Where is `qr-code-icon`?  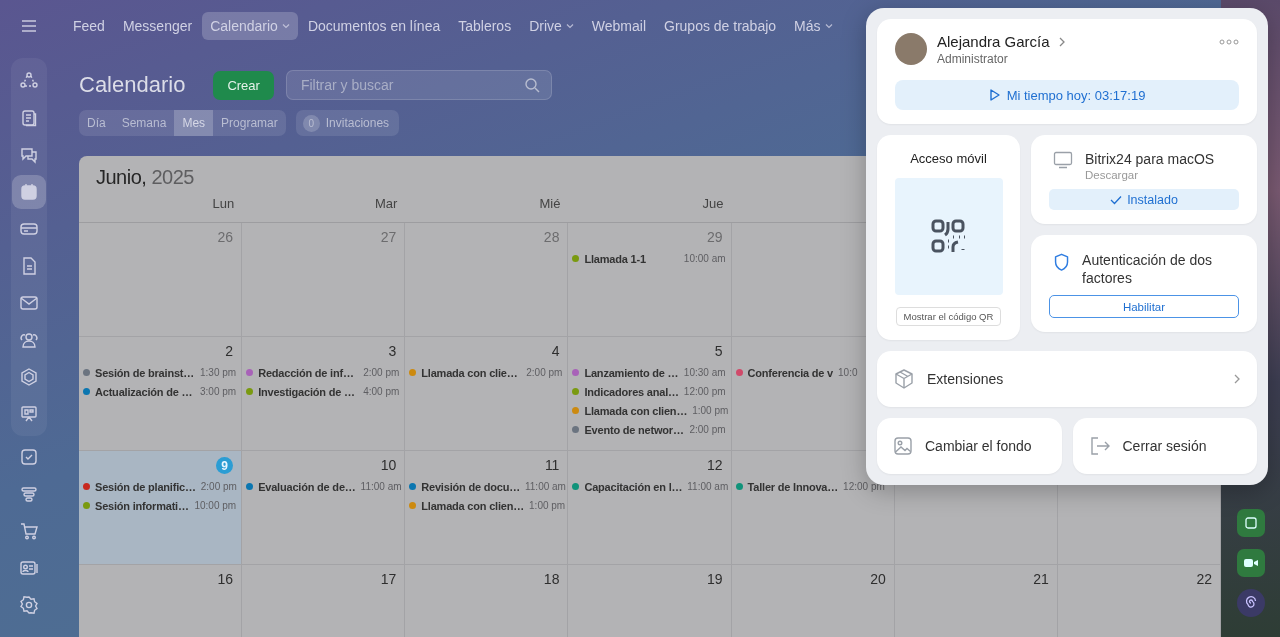 qr-code-icon is located at coordinates (948, 236).